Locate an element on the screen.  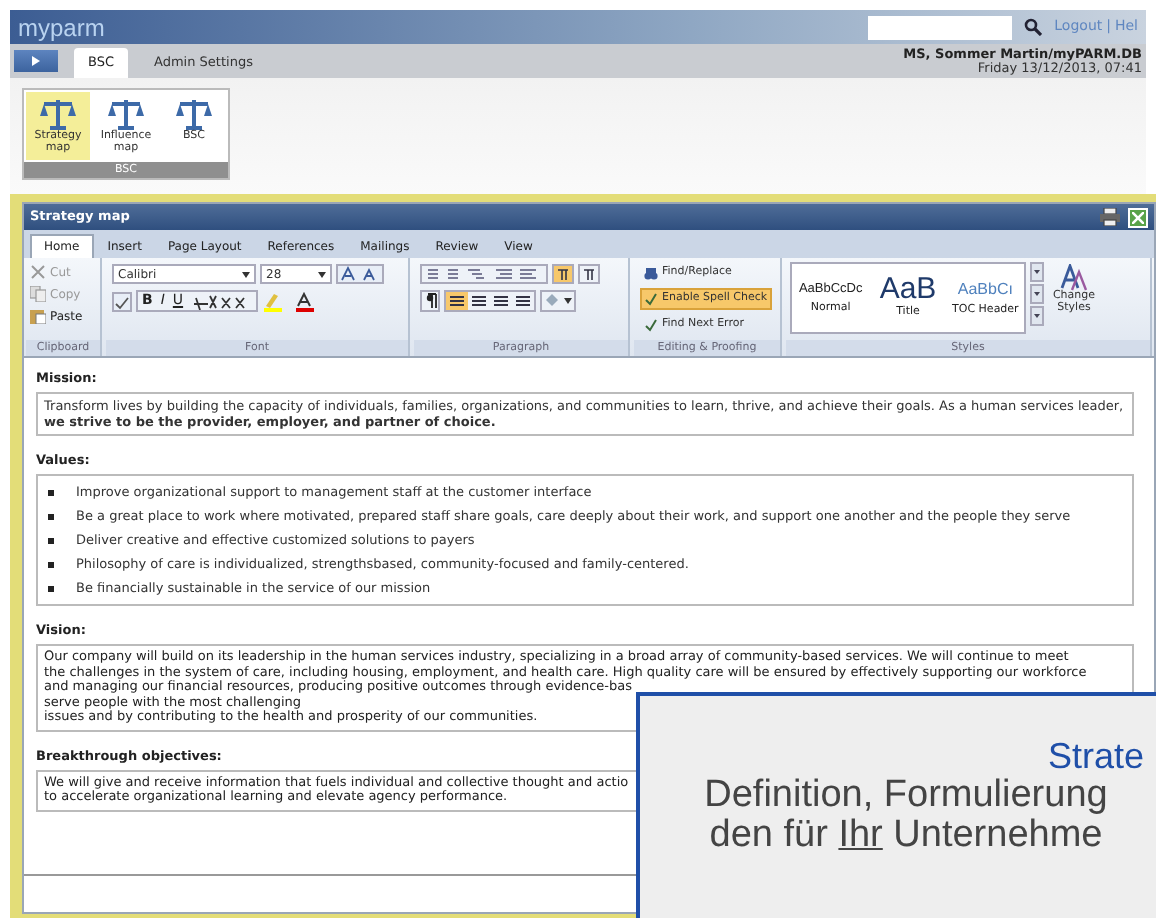
clipboard-icon is located at coordinates (38, 316).